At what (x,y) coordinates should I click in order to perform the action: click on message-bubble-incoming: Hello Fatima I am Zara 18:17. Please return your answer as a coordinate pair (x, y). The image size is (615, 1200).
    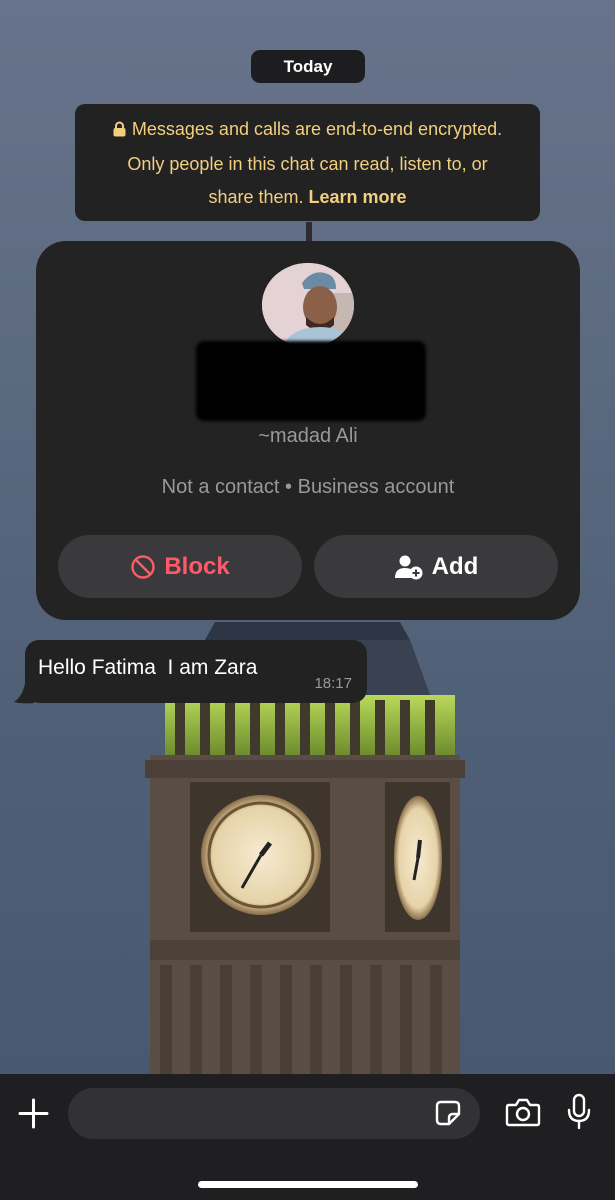
    Looking at the image, I should click on (196, 671).